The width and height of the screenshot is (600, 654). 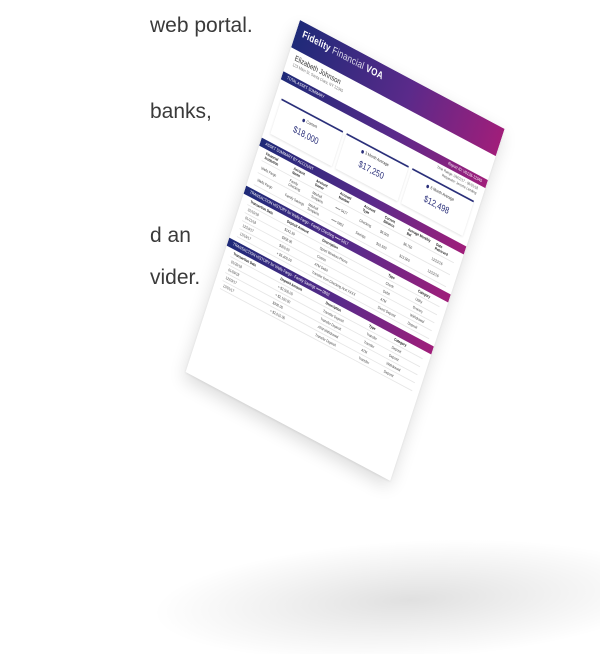 What do you see at coordinates (374, 71) in the screenshot?
I see `brand-suffix: VOA` at bounding box center [374, 71].